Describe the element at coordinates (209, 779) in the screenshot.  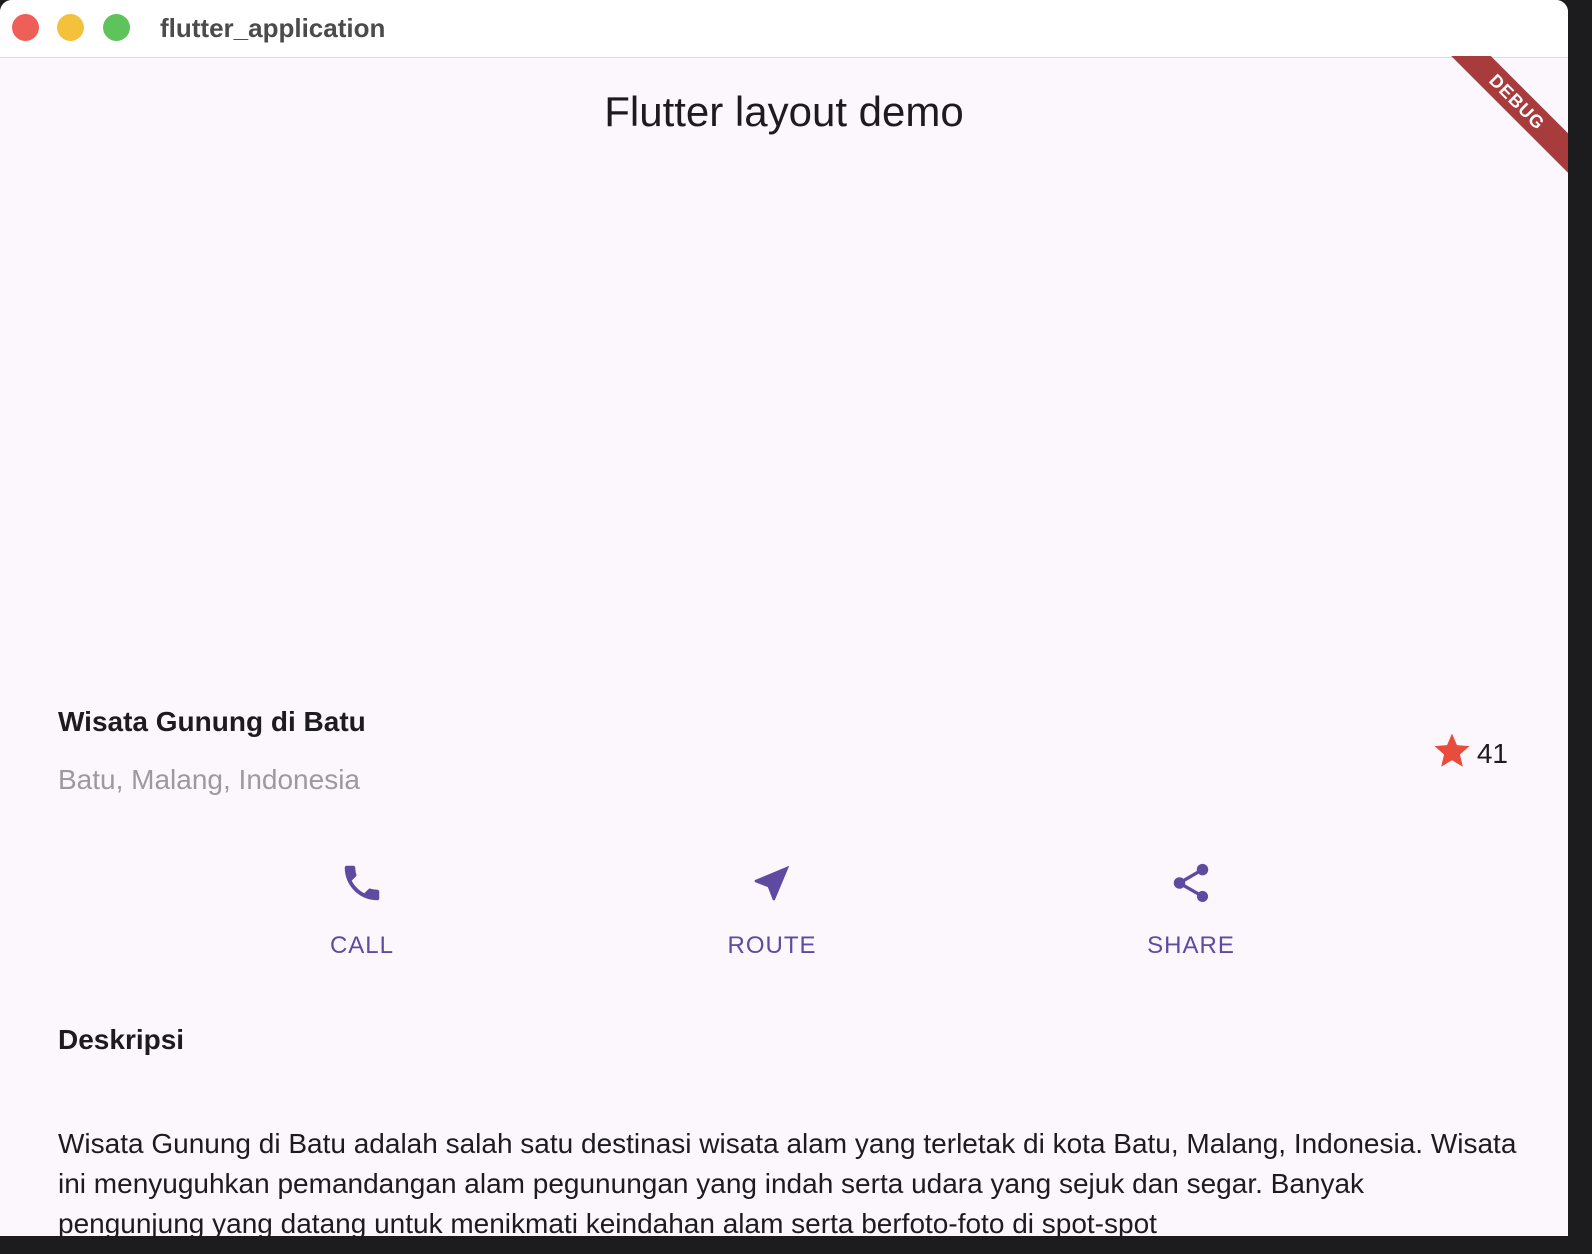
I see `place-location: Batu, Malang, Indonesia` at that location.